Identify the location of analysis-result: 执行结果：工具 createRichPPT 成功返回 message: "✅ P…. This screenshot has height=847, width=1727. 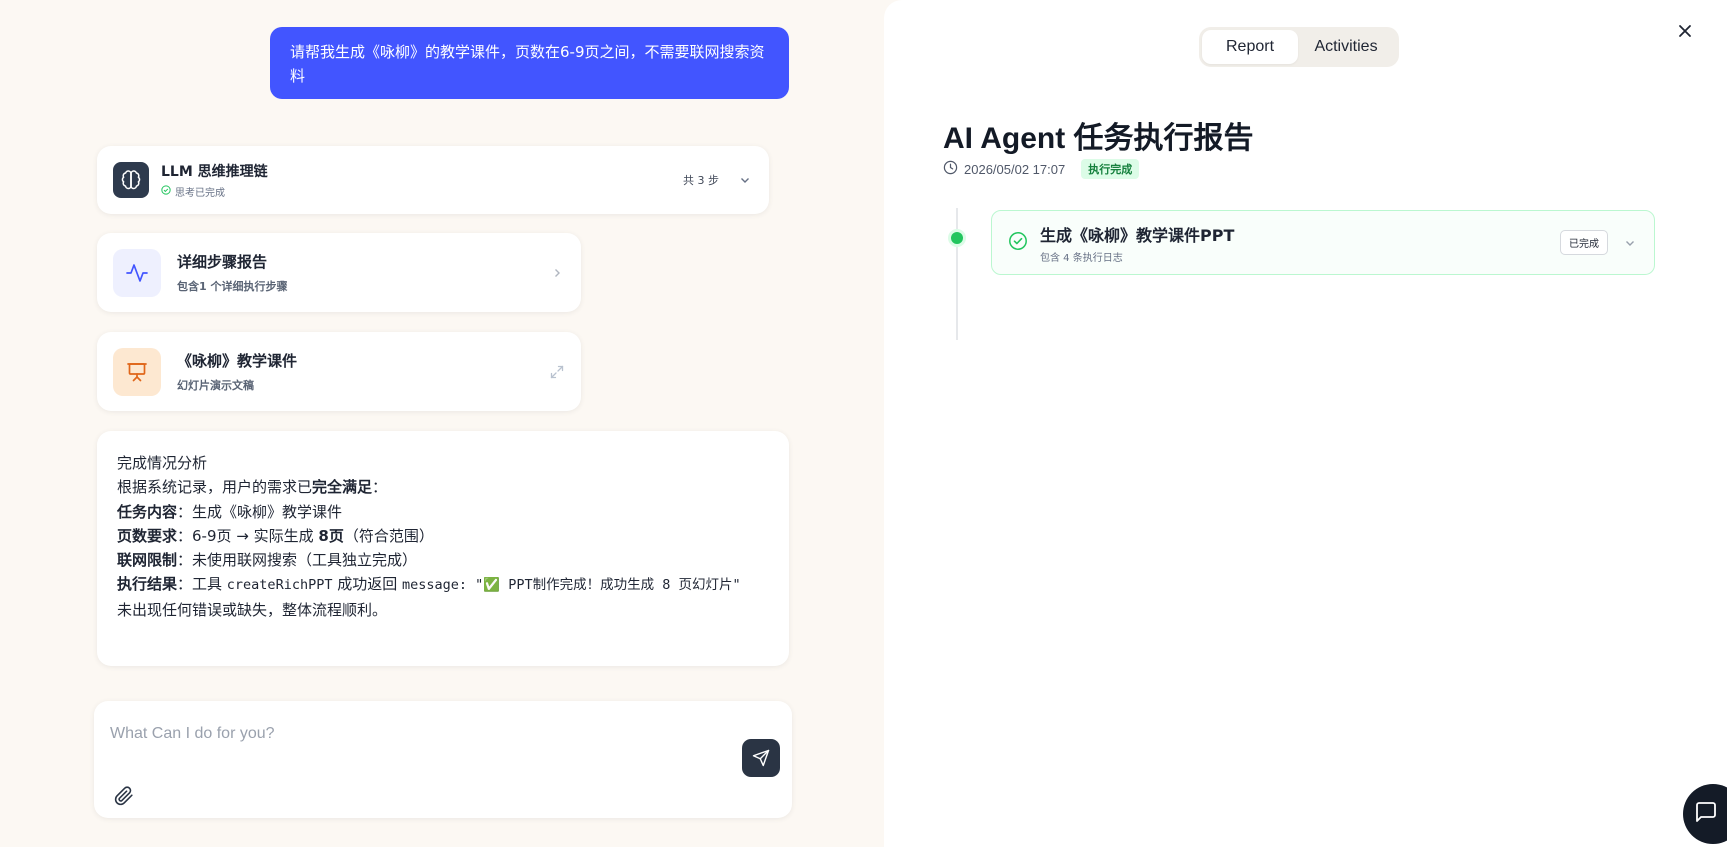
(429, 584).